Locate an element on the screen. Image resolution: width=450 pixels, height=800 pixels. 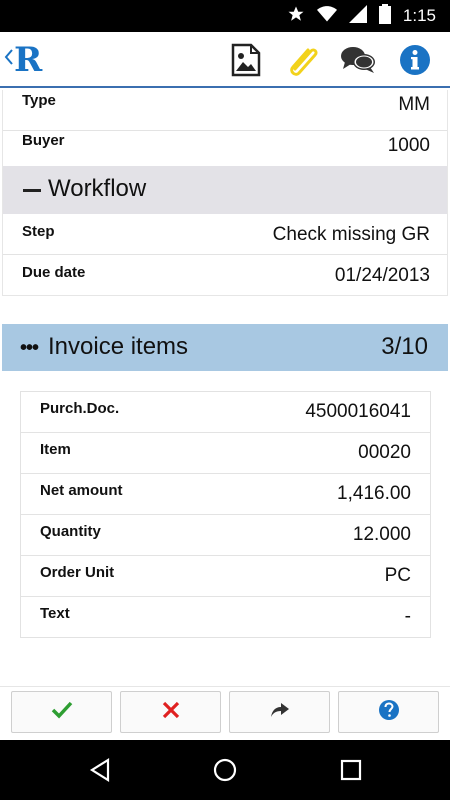
image-icon is located at coordinates (246, 60).